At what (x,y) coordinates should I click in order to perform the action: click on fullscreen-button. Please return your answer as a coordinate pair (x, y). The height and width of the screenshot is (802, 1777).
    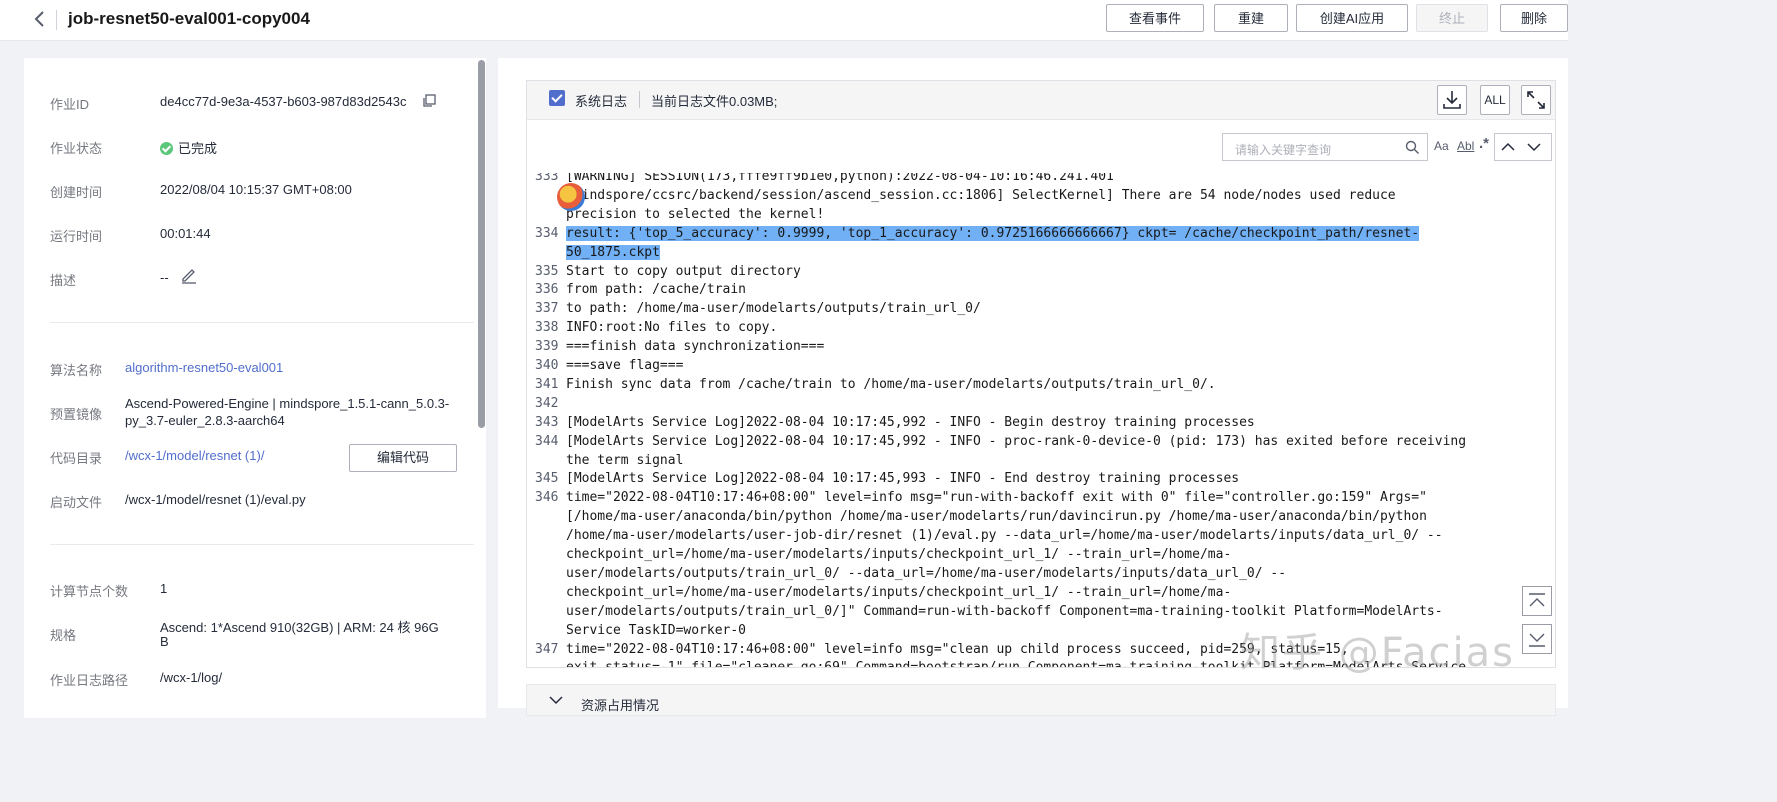
    Looking at the image, I should click on (1536, 100).